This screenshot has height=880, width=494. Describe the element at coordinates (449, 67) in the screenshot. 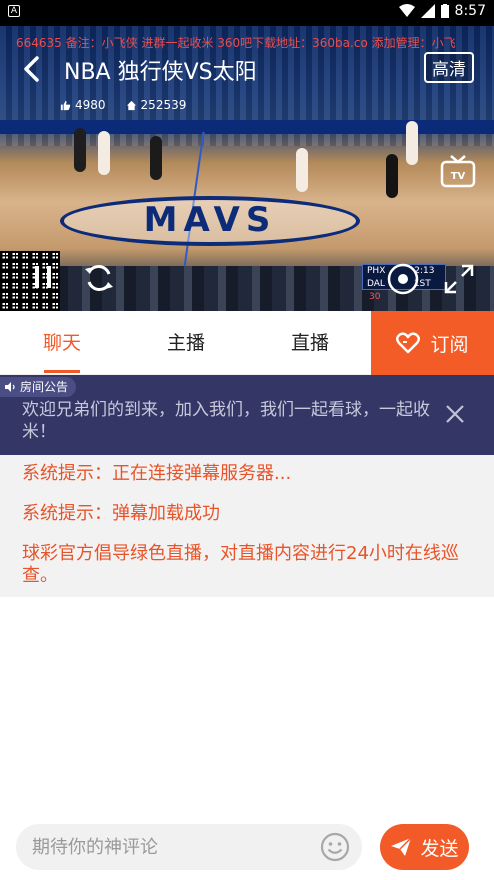

I see `quality-button: 高清` at that location.